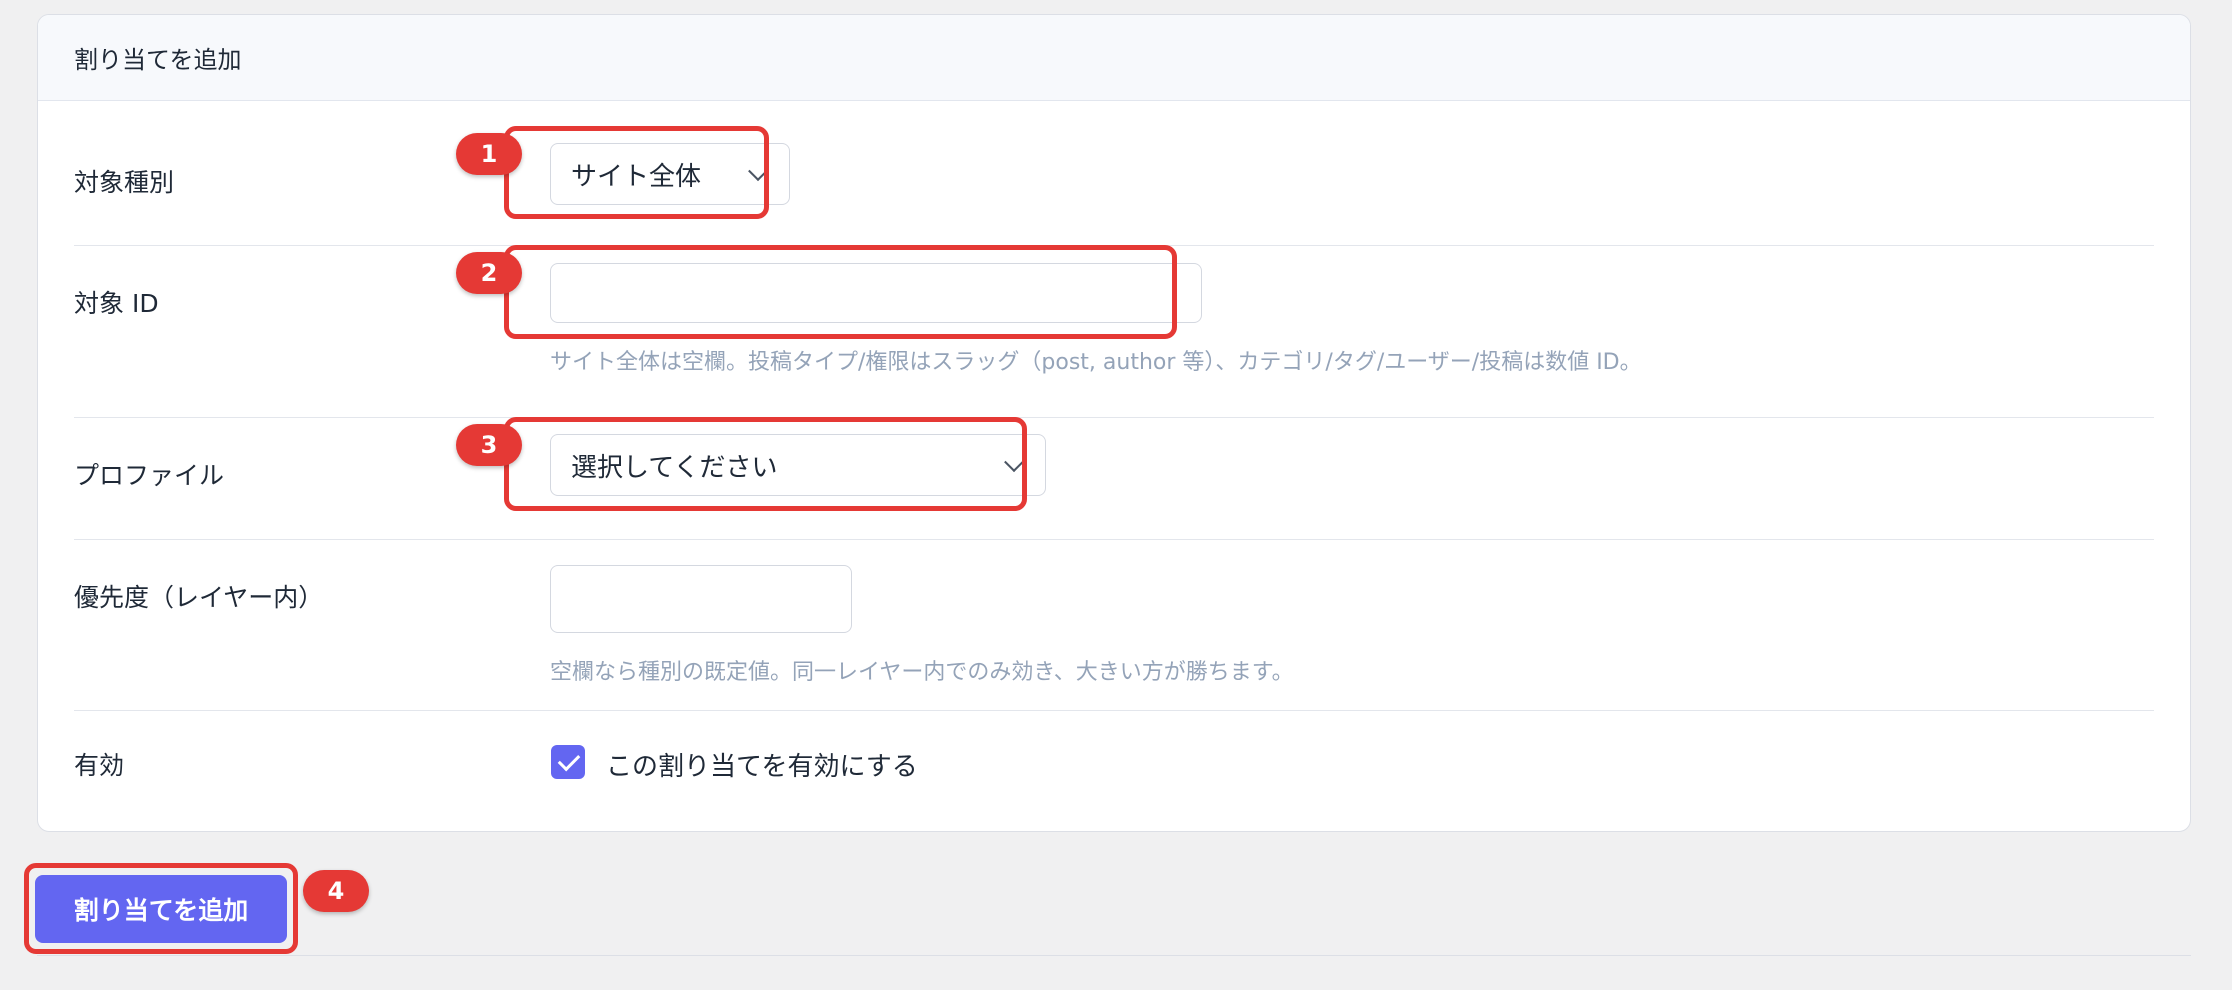 This screenshot has width=2232, height=990. I want to click on enabled-label: 有効, so click(99, 765).